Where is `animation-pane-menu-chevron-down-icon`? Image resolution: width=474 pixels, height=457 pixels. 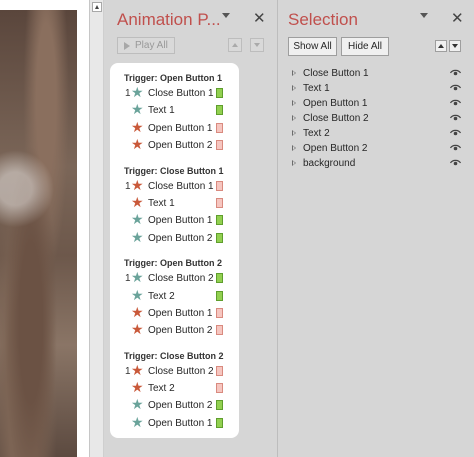 animation-pane-menu-chevron-down-icon is located at coordinates (226, 15).